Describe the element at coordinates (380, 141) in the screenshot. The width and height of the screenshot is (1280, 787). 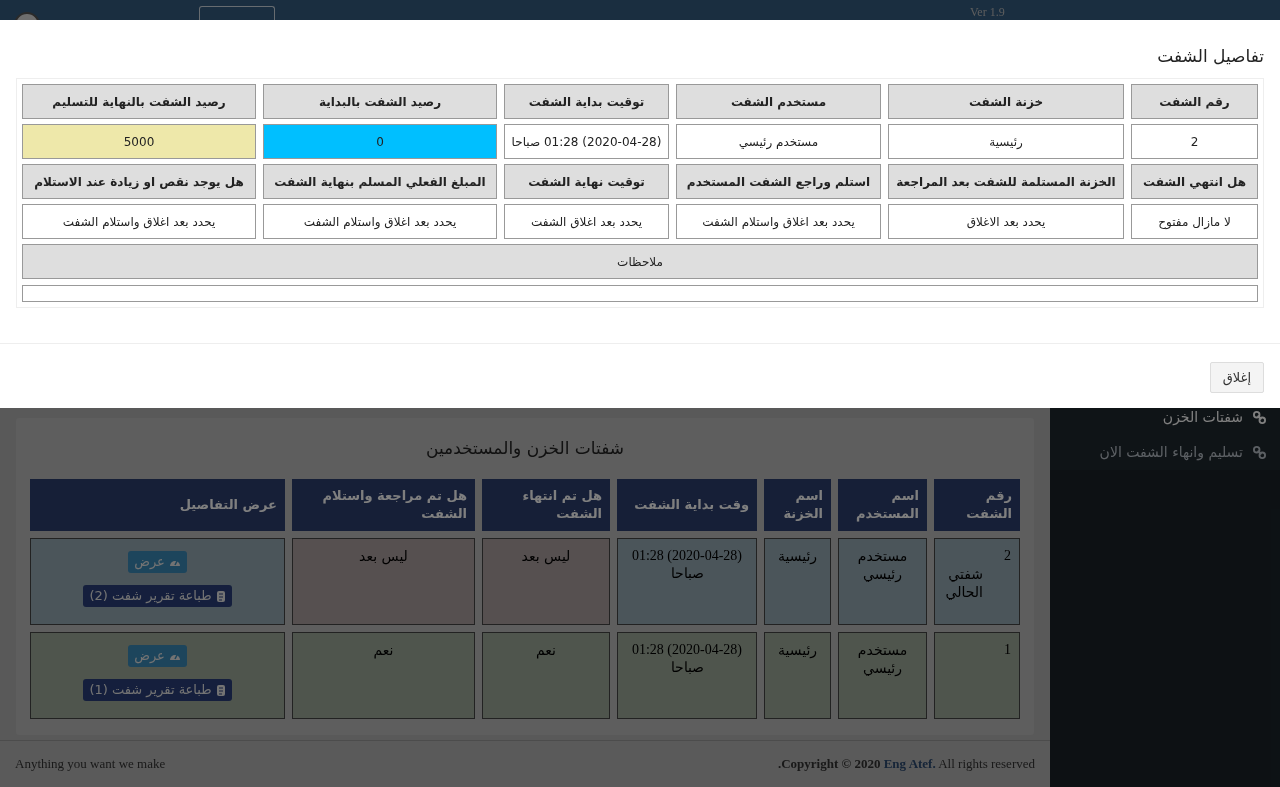
I see `field-value: 0` at that location.